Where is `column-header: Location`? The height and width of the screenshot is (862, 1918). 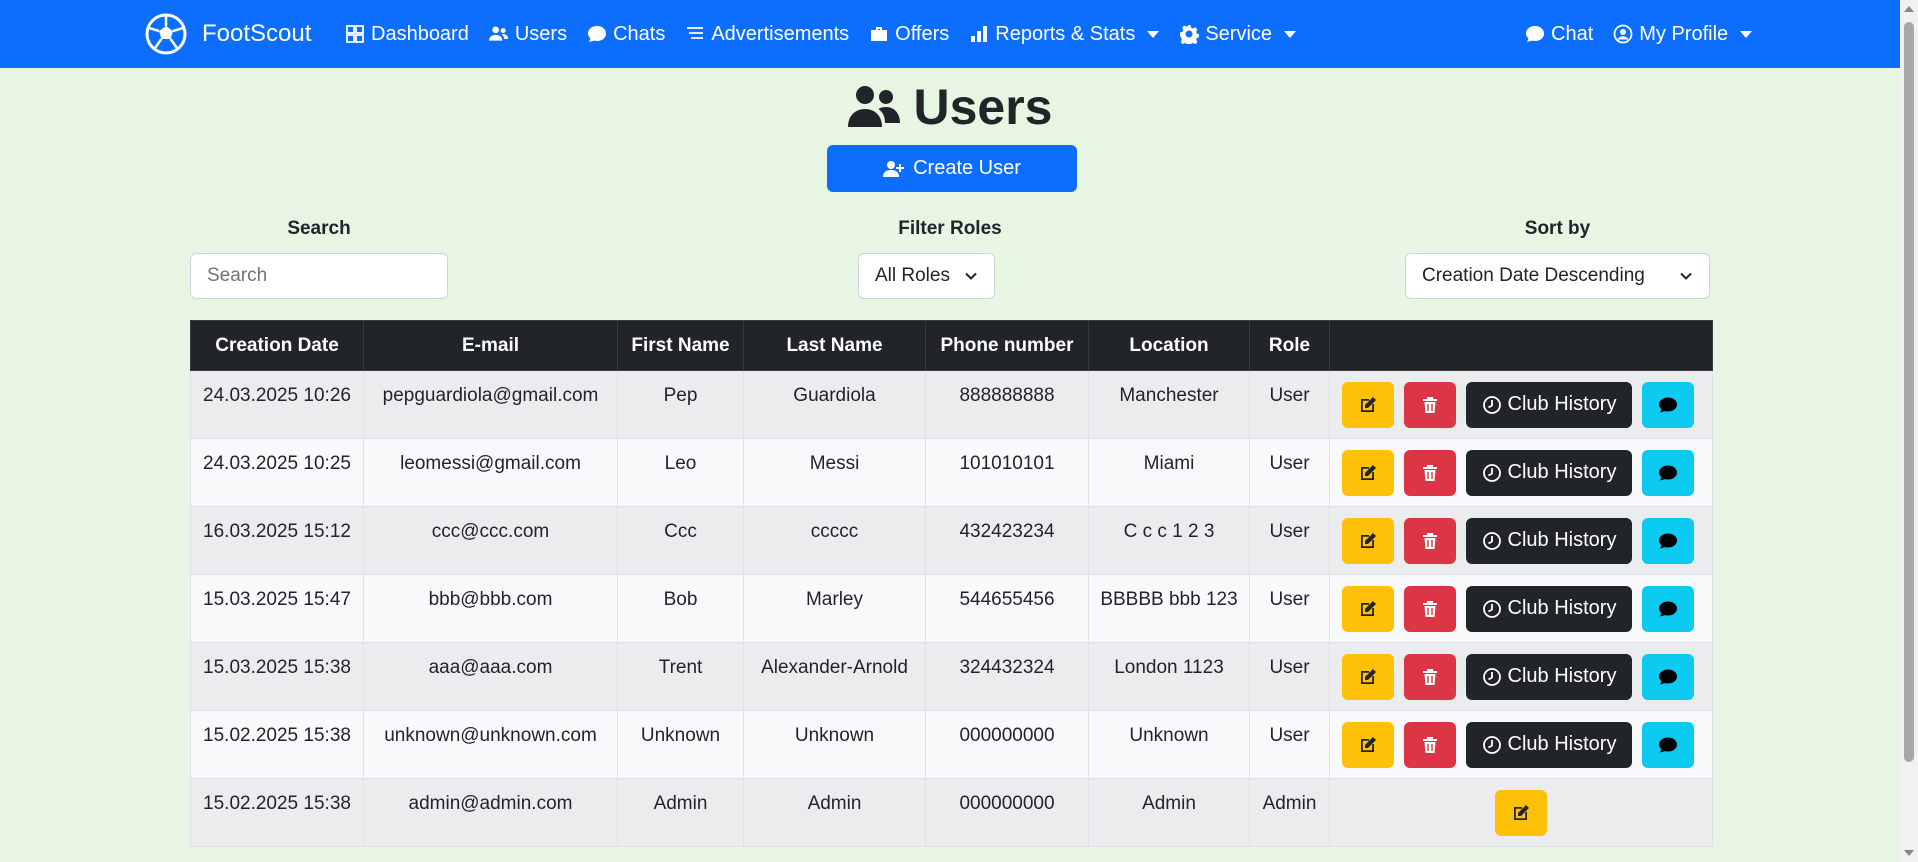
column-header: Location is located at coordinates (1169, 345).